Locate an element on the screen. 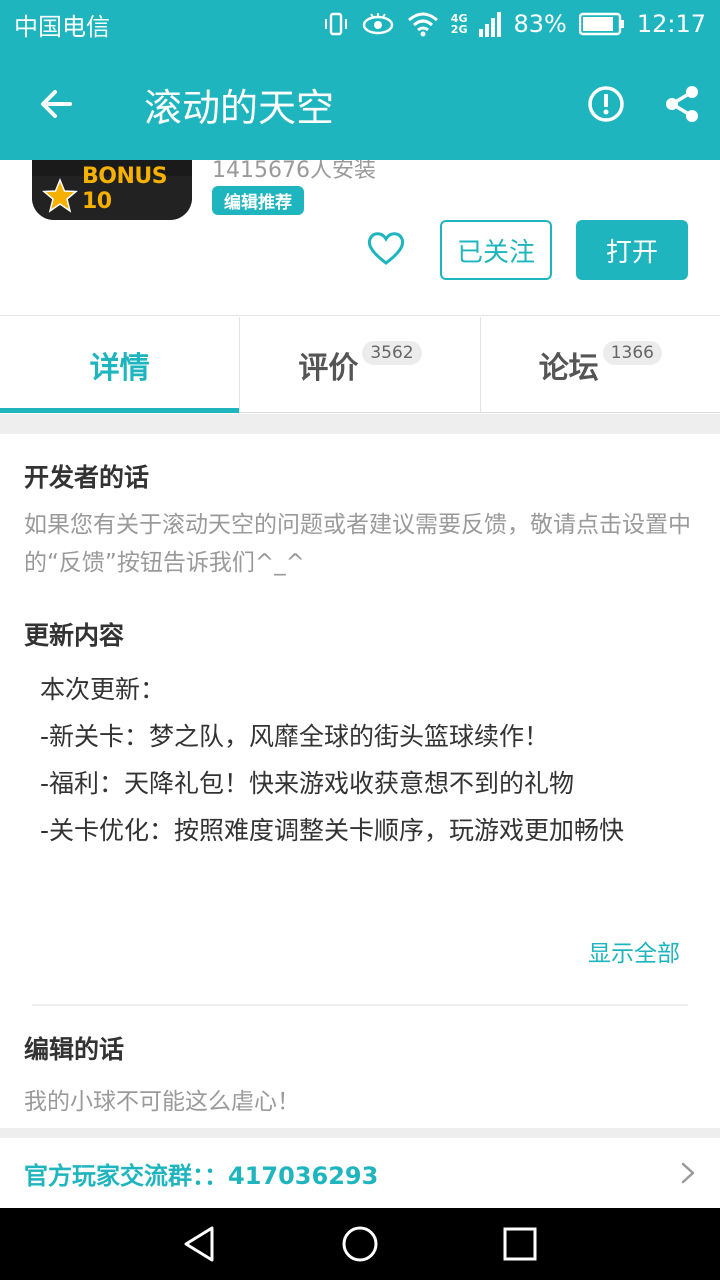  network-type: 4G 2G is located at coordinates (459, 24).